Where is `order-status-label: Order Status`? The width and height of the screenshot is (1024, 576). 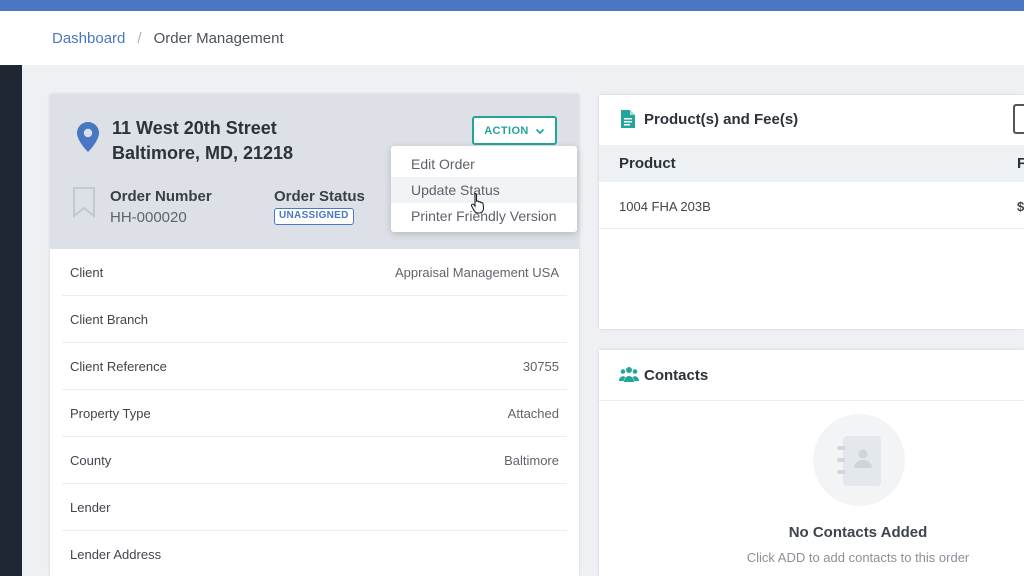
order-status-label: Order Status is located at coordinates (319, 196).